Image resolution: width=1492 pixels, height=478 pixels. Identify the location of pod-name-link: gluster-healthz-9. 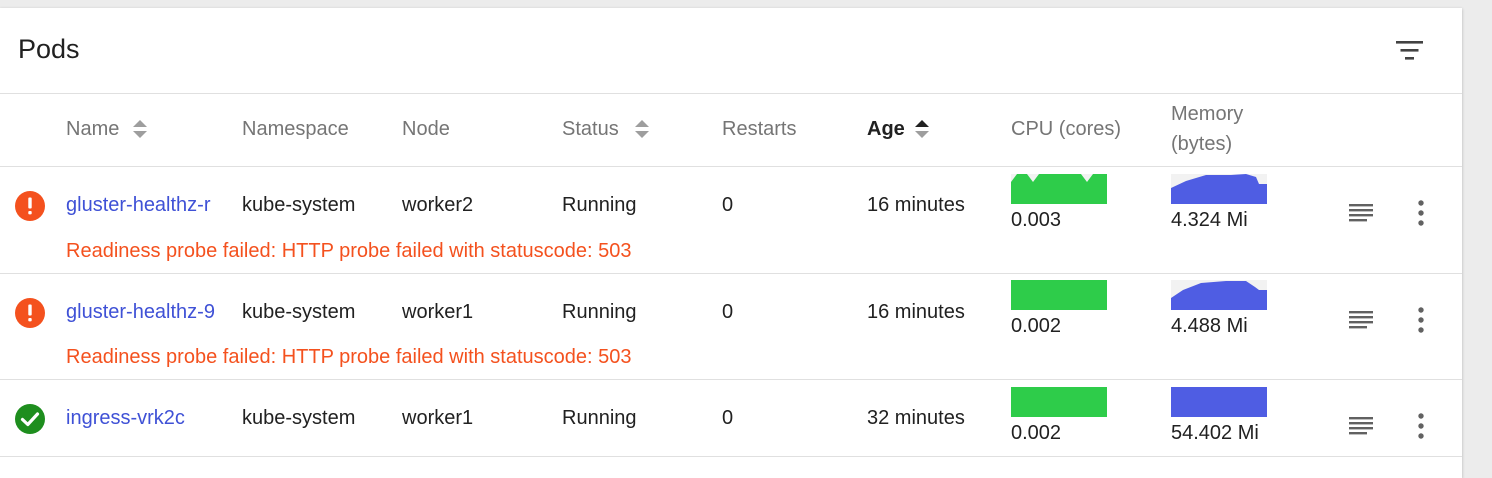
(143, 312).